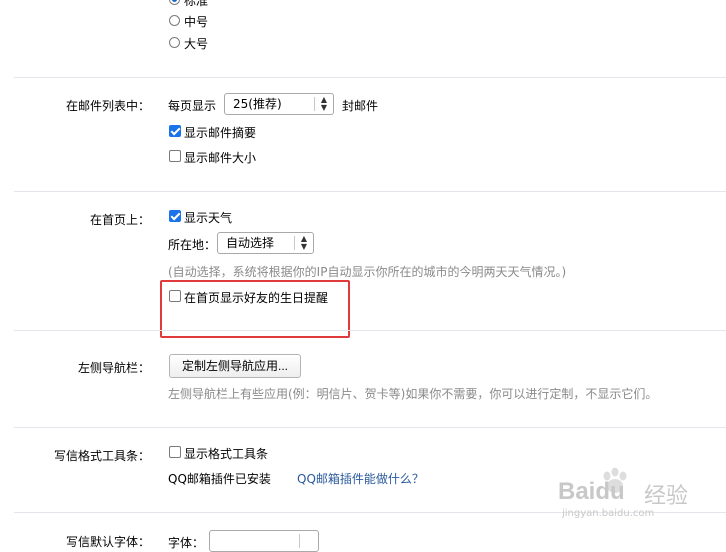 The width and height of the screenshot is (726, 552). Describe the element at coordinates (666, 496) in the screenshot. I see `watermark-suffix: 经验` at that location.